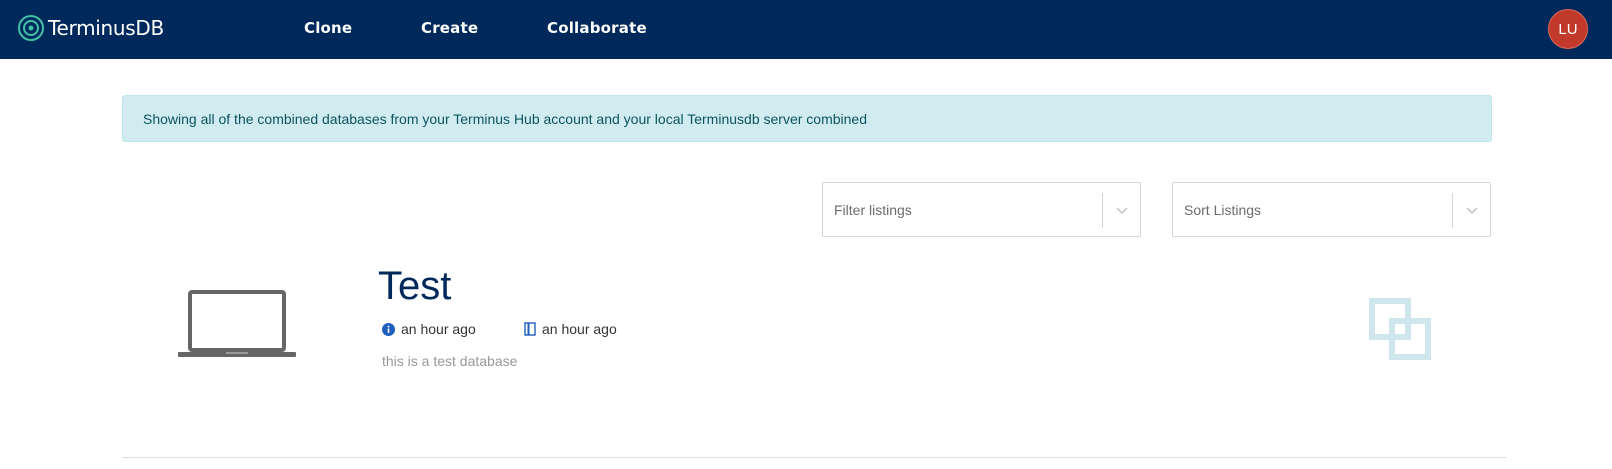 The height and width of the screenshot is (469, 1612). I want to click on brand-name: TerminusDB, so click(106, 28).